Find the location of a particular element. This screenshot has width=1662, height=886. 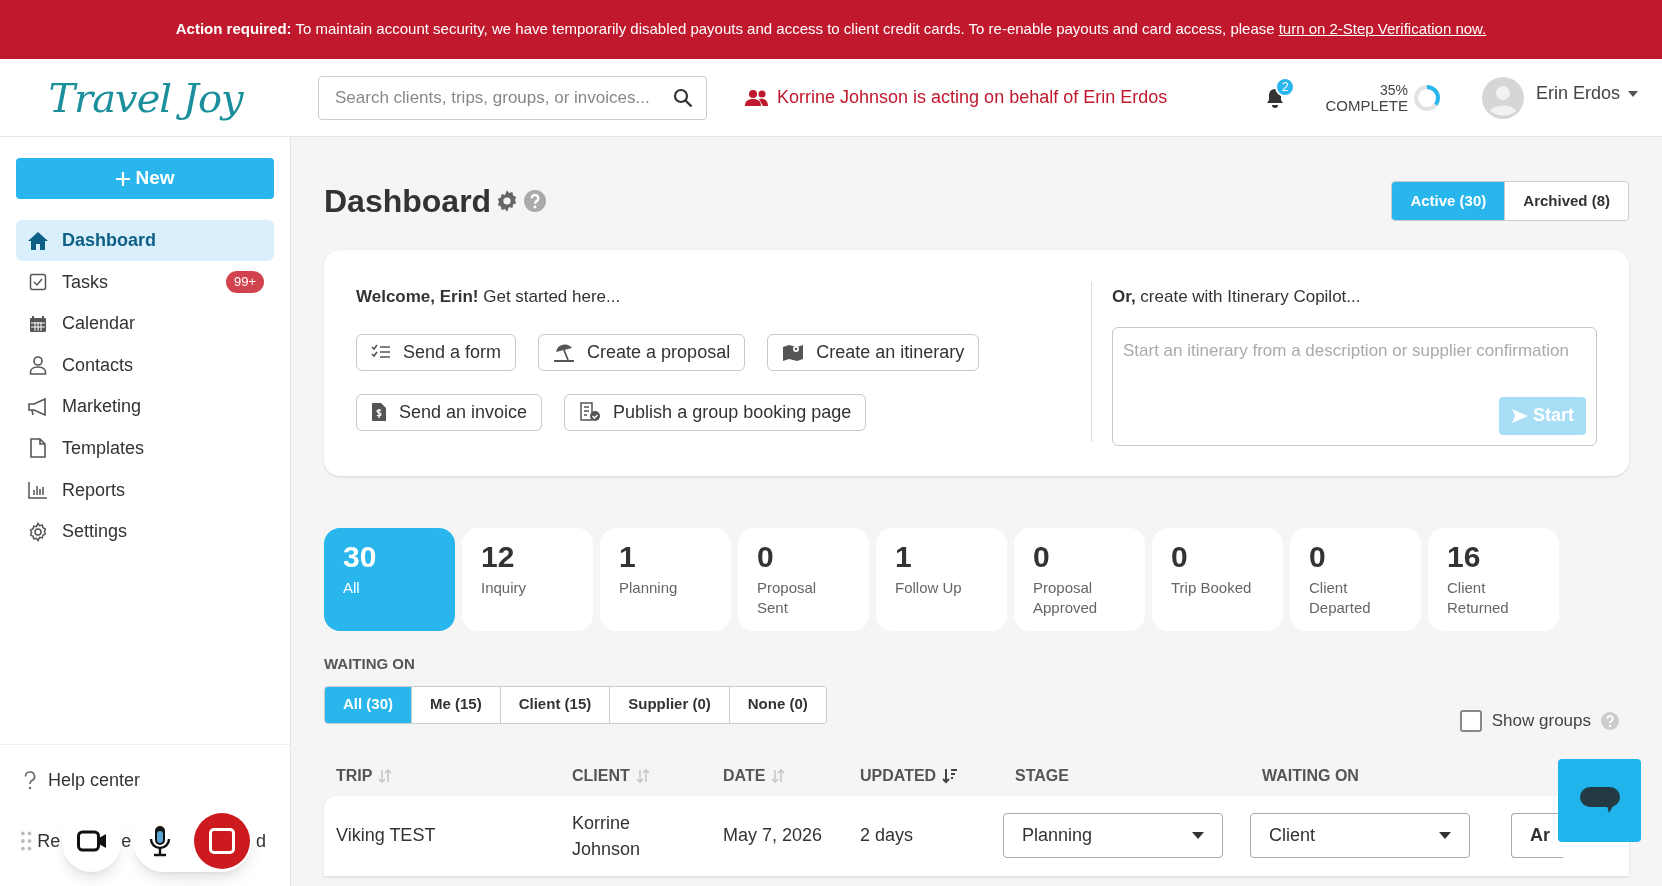

filter-tab: Me (15) is located at coordinates (455, 704).